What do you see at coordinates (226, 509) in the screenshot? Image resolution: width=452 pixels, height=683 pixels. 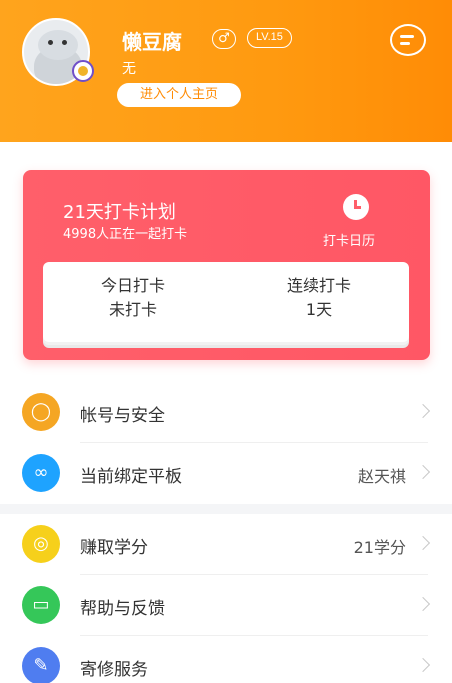 I see `section-gap` at bounding box center [226, 509].